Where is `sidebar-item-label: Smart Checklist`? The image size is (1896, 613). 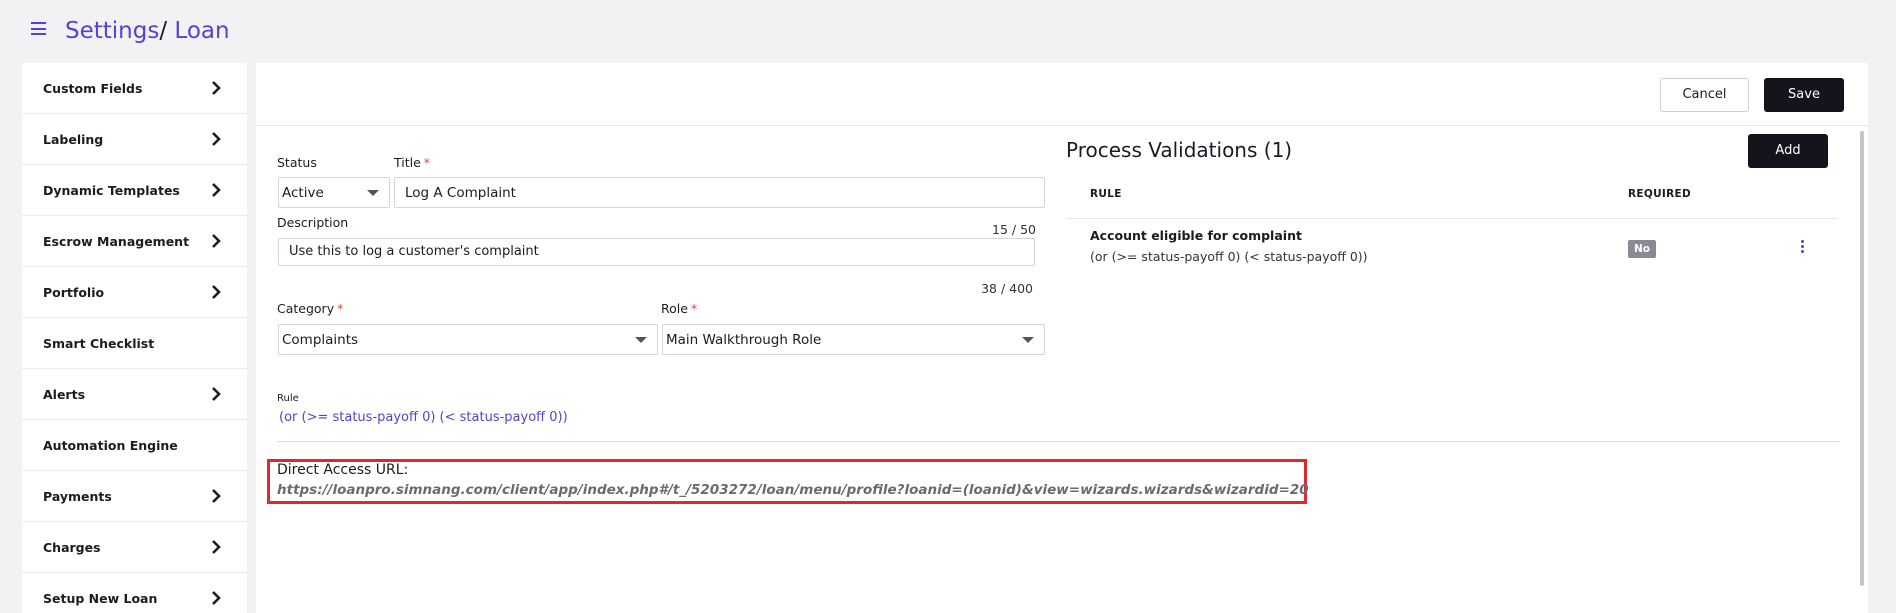 sidebar-item-label: Smart Checklist is located at coordinates (99, 343).